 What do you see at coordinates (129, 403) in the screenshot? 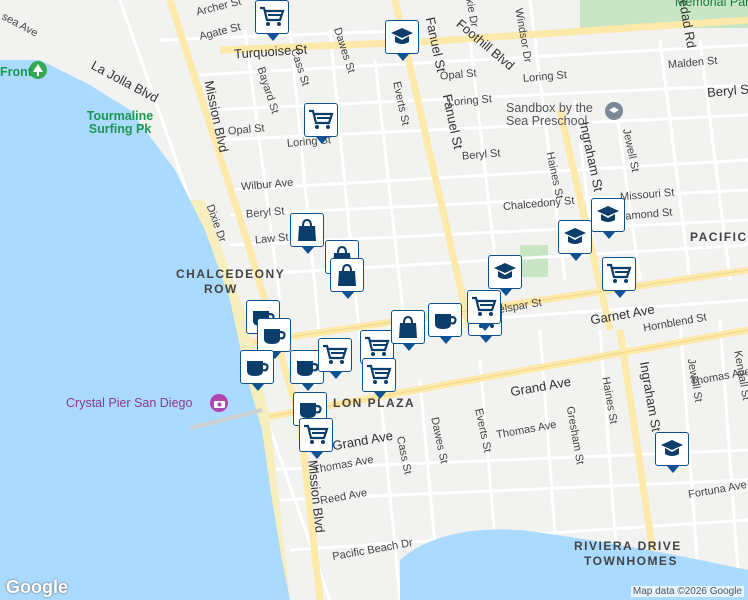
I see `place-crystal-pier: Crystal Pier San Diego` at bounding box center [129, 403].